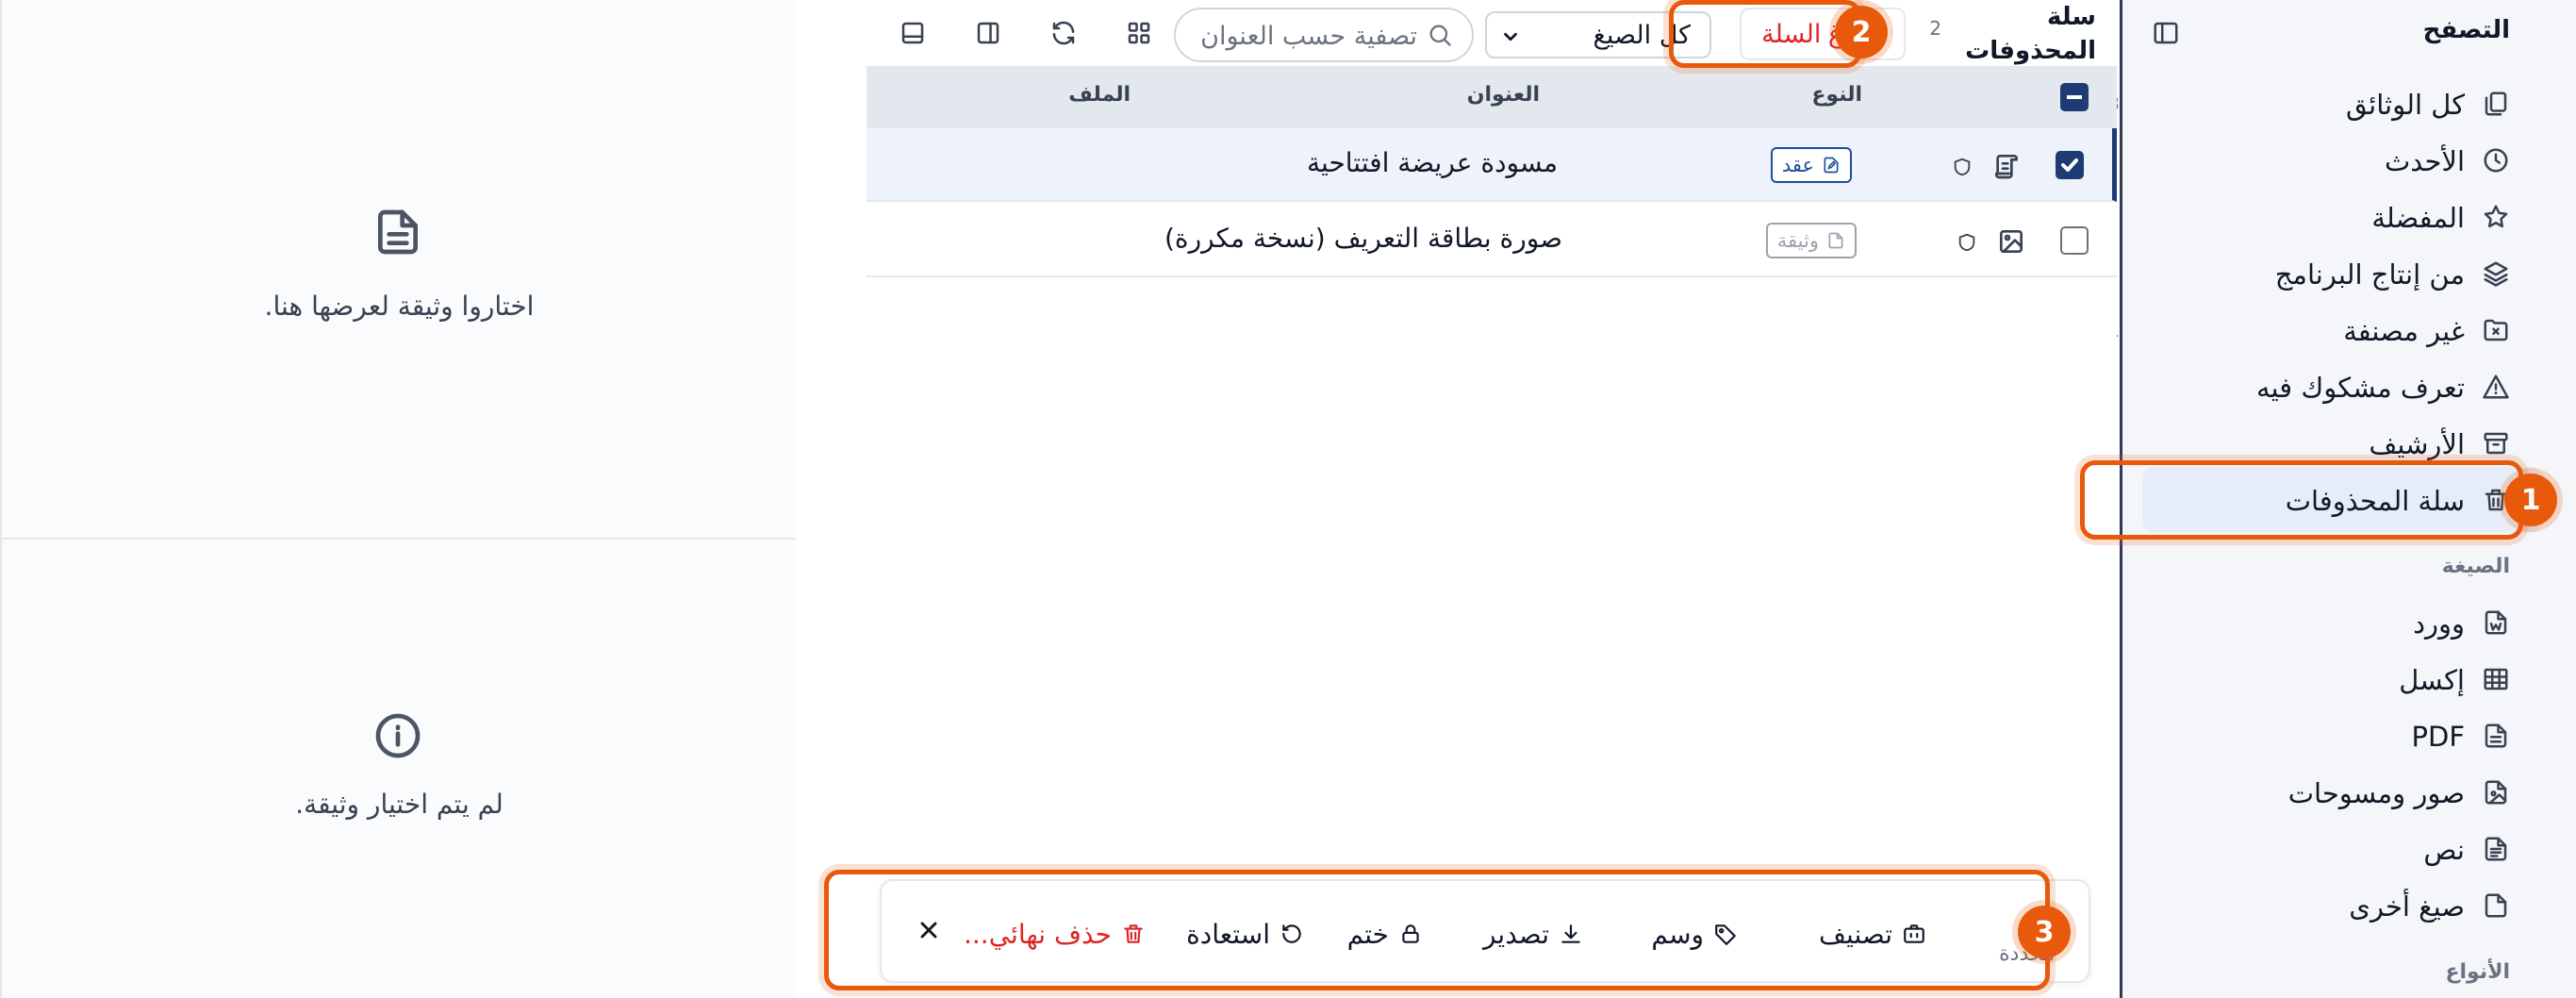 The height and width of the screenshot is (998, 2576). I want to click on restore-button: استعادة, so click(1245, 934).